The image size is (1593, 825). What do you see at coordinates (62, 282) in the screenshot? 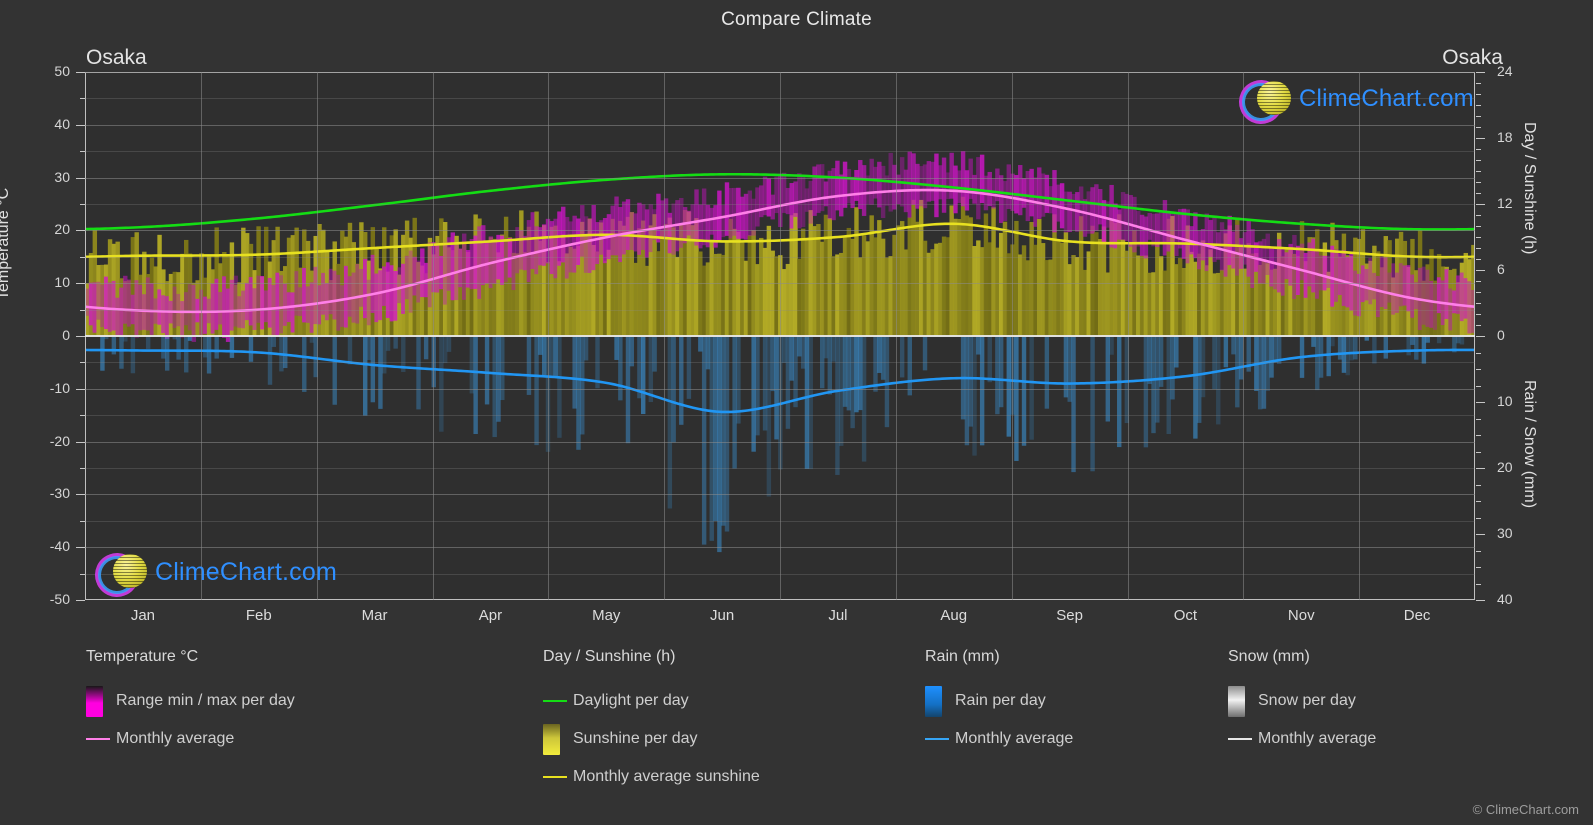
I see `y-tick-label-temperature: 10` at bounding box center [62, 282].